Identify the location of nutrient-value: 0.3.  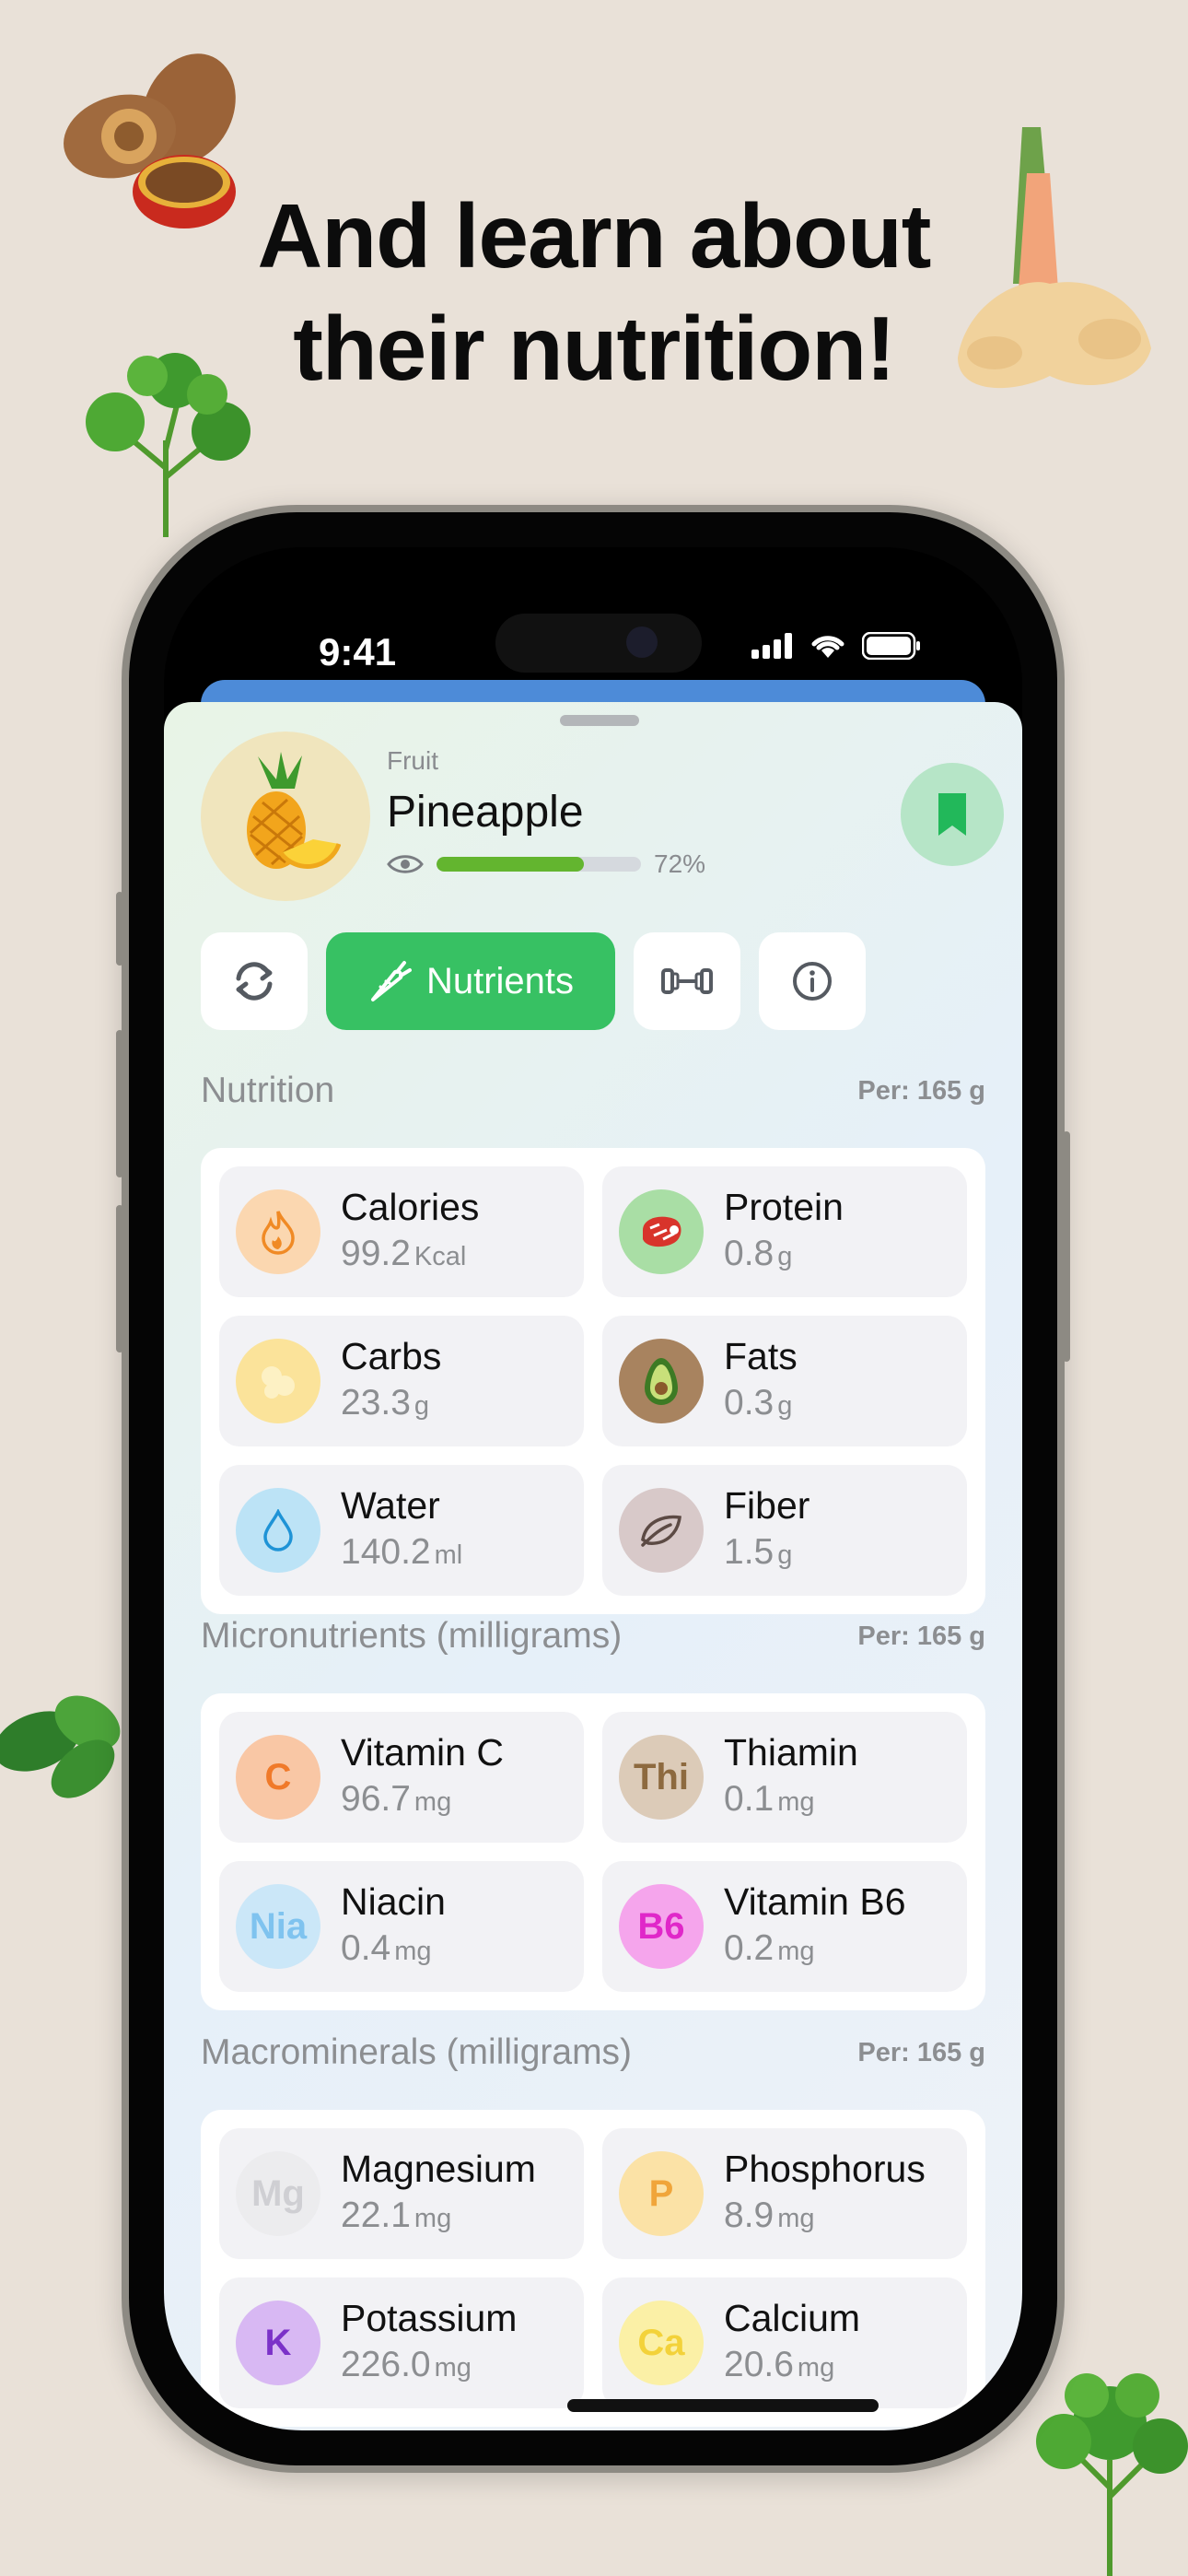
(749, 1403).